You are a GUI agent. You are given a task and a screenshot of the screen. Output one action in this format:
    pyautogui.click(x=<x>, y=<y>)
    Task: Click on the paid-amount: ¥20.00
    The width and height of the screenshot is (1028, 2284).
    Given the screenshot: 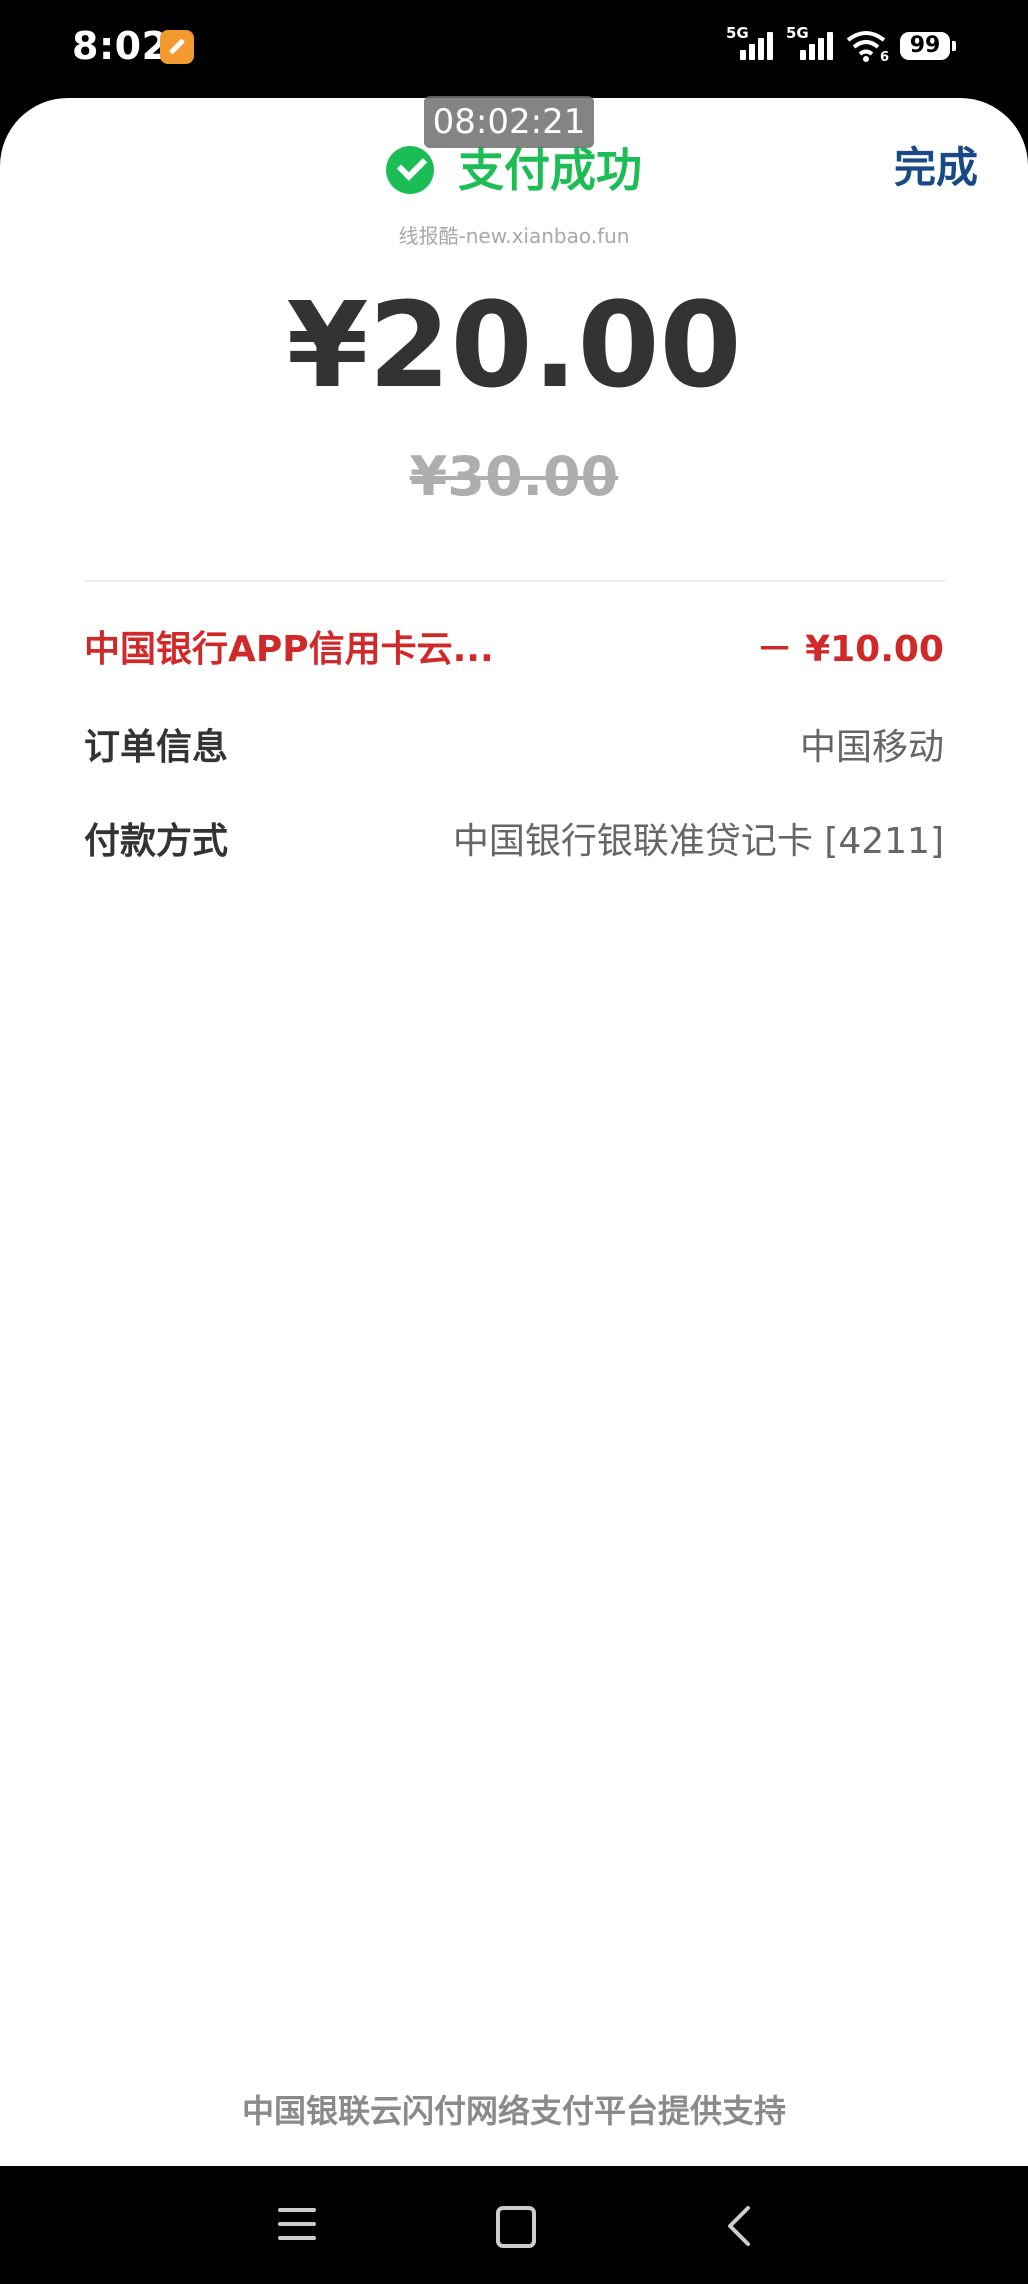 What is the action you would take?
    pyautogui.click(x=514, y=345)
    